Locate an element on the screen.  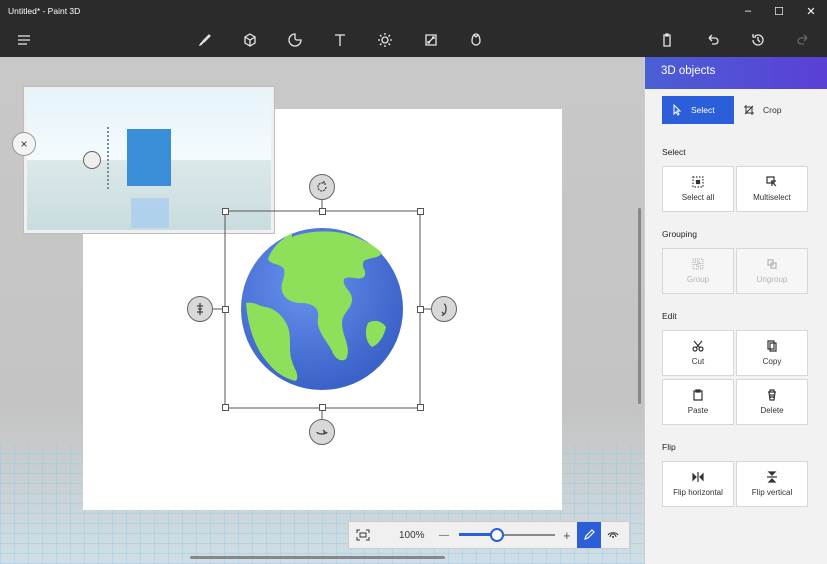
rotate-y-icon is located at coordinates (444, 309).